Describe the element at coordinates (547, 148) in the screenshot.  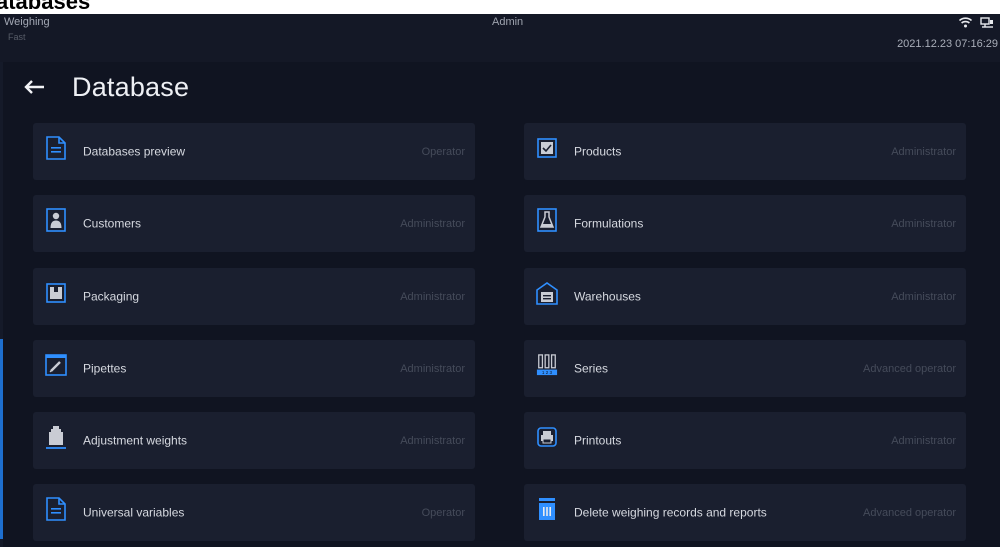
I see `product-box-icon` at that location.